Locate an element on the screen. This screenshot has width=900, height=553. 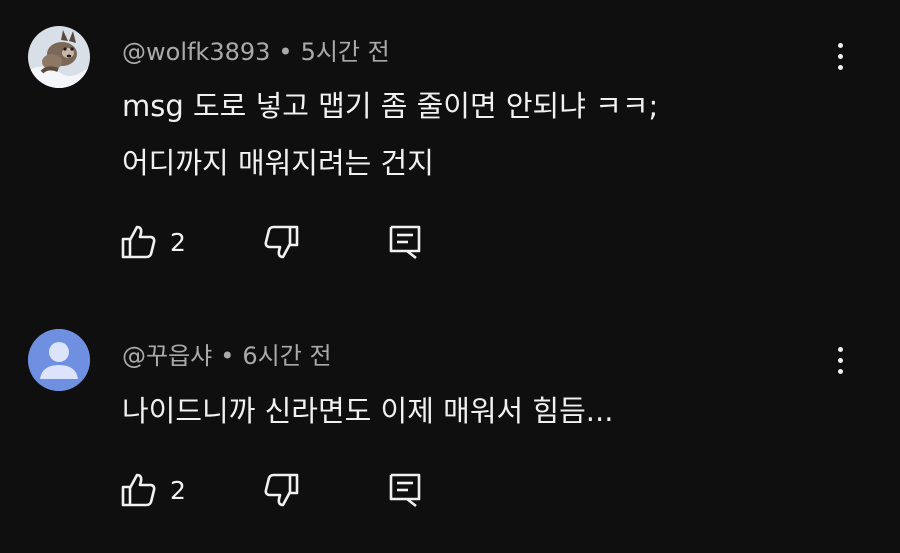
author-name: @wolfk3893 is located at coordinates (196, 52).